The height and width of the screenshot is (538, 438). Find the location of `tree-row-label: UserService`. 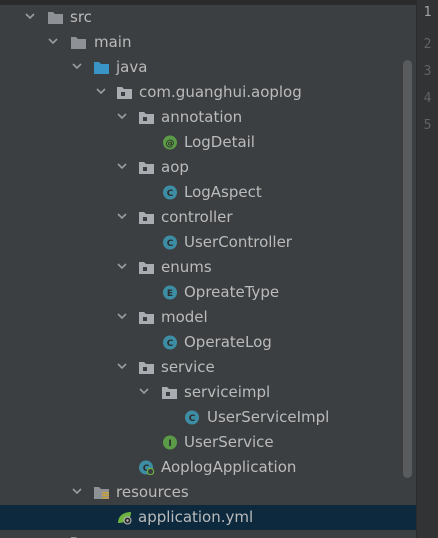

tree-row-label: UserService is located at coordinates (229, 442).